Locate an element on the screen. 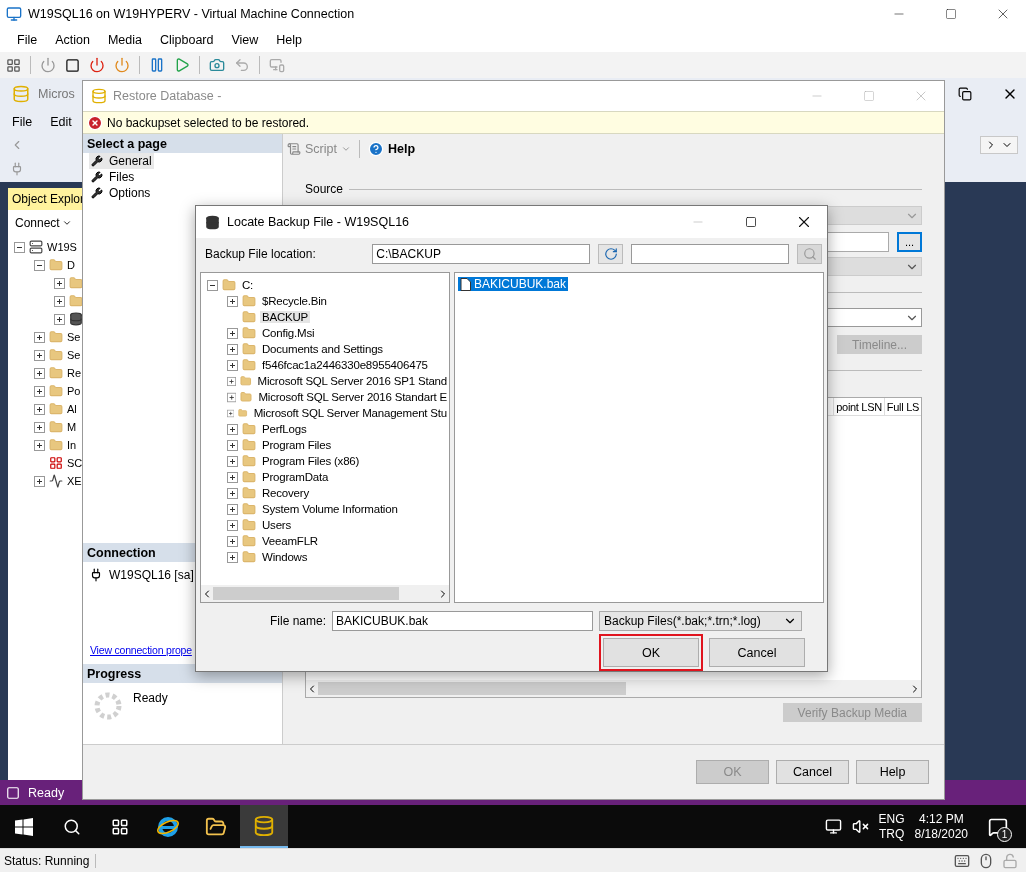  tree-item: Microsoft SQL Server Management Stu is located at coordinates (350, 413).